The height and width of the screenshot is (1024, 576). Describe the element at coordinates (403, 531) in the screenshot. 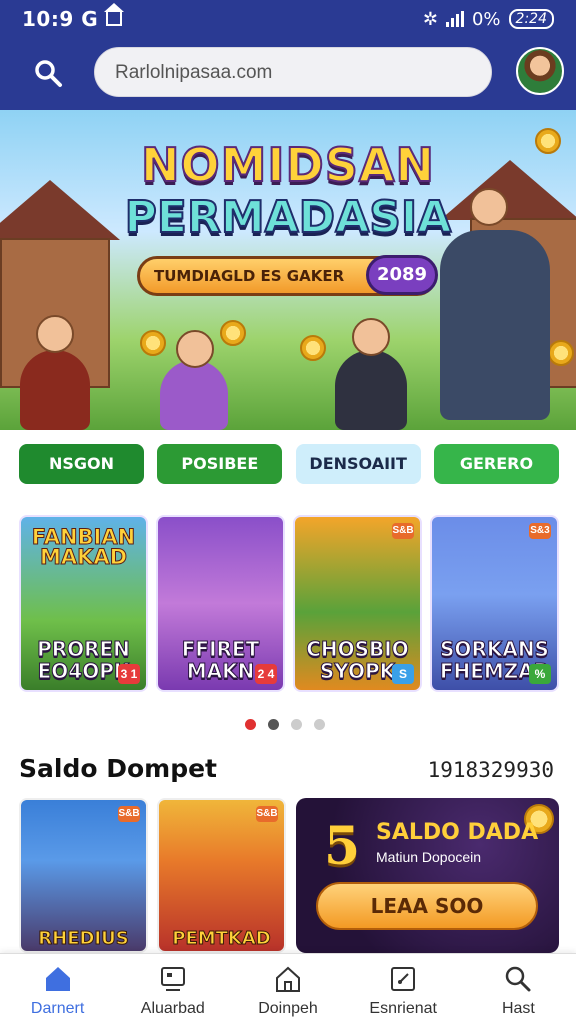

I see `game-card-top-badge: S&B` at that location.